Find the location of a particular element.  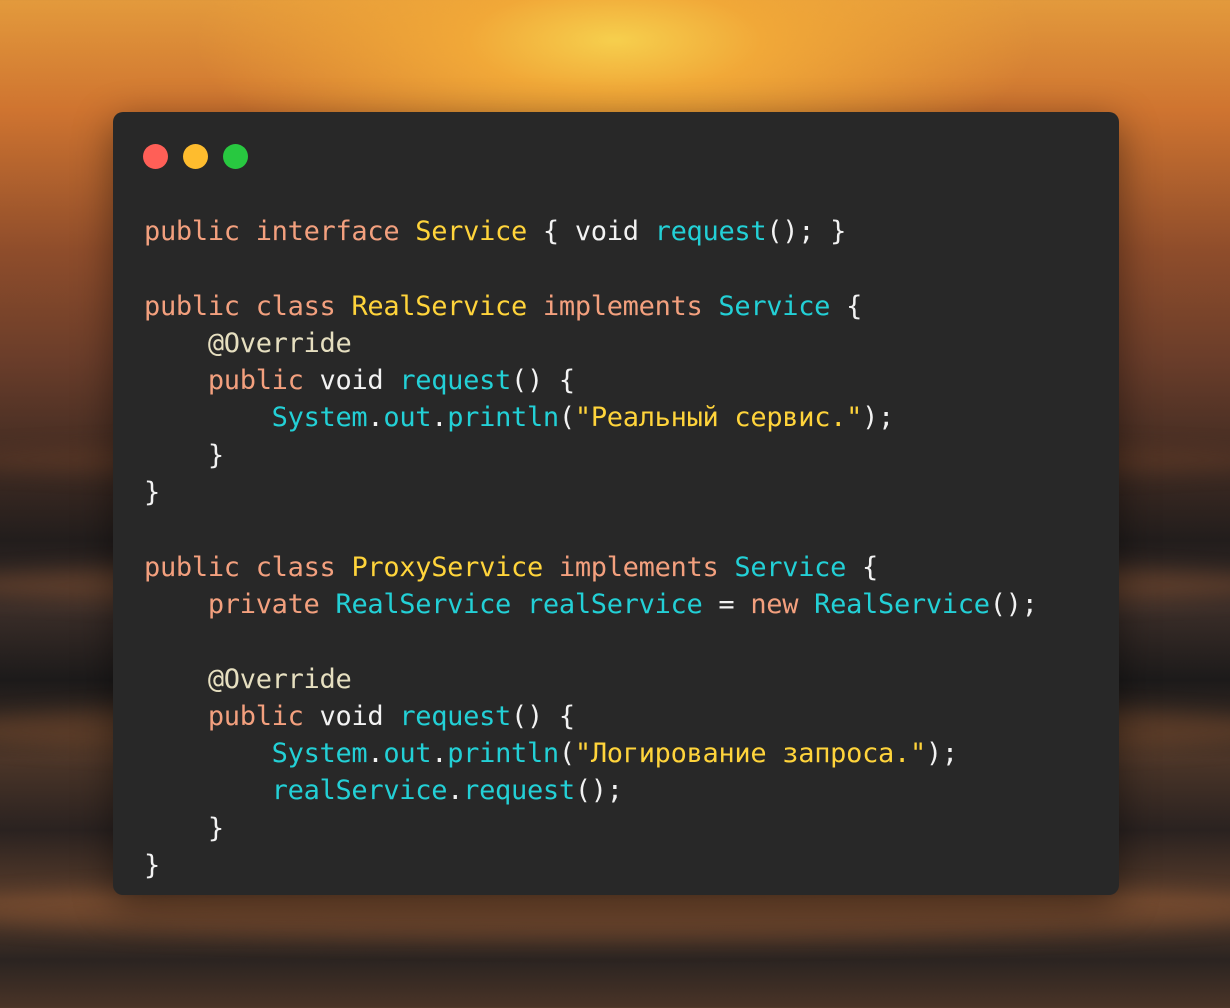

minimize-button is located at coordinates (195, 156).